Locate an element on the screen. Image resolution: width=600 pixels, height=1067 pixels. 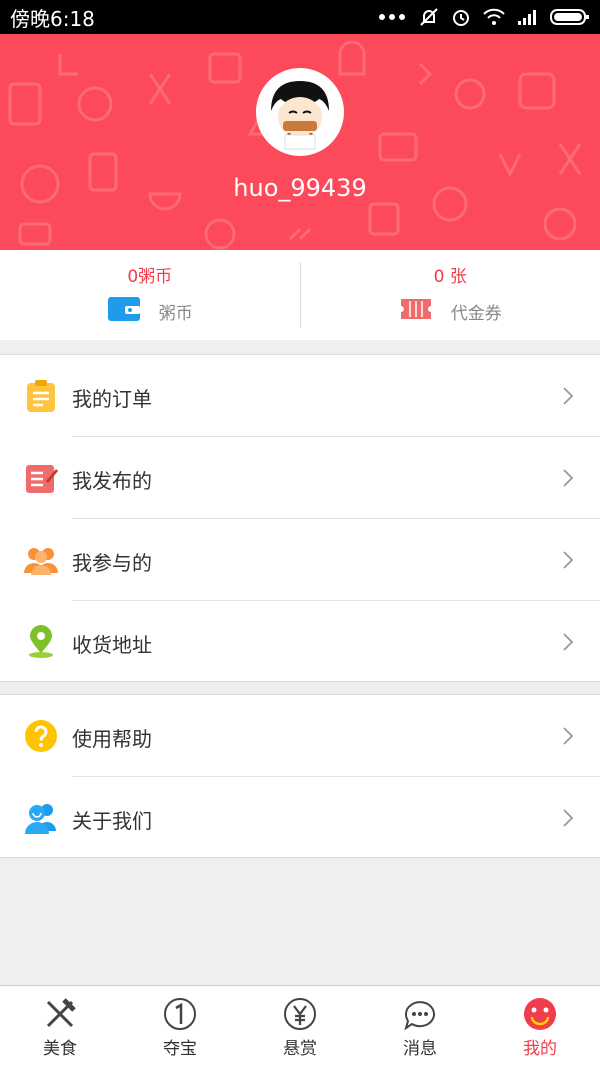
location-pin-icon is located at coordinates (41, 642).